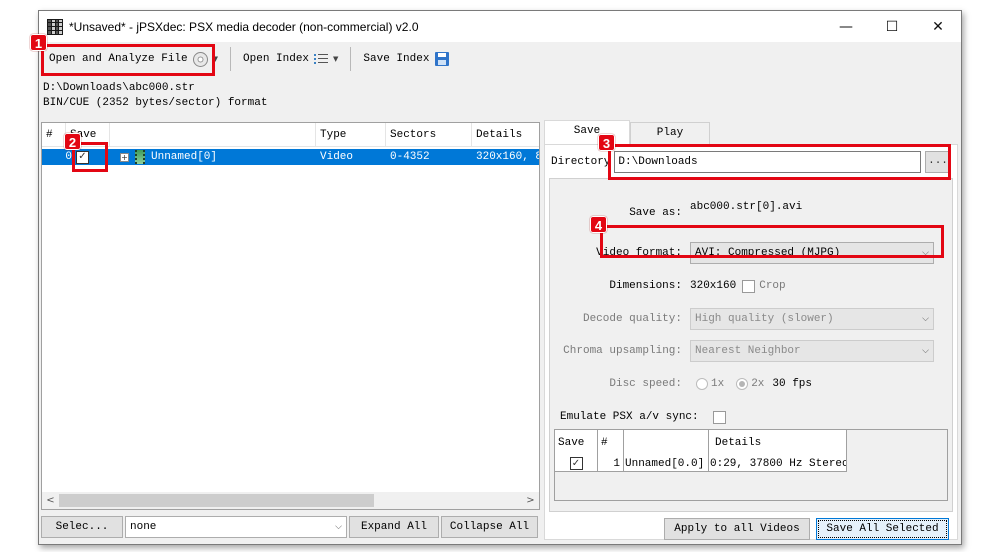 Image resolution: width=1000 pixels, height=552 pixels. I want to click on minimize-button: —, so click(846, 26).